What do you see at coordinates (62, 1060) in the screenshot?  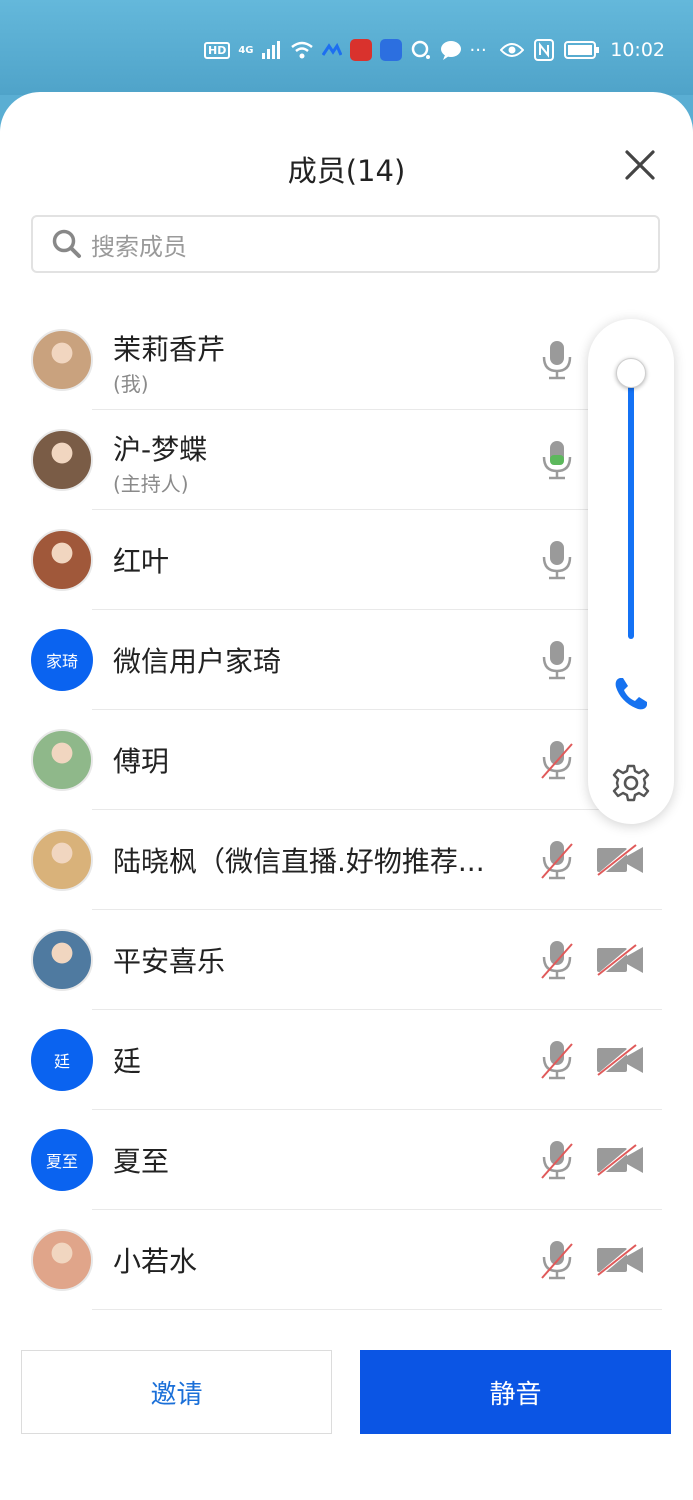 I see `avatar: 廷` at bounding box center [62, 1060].